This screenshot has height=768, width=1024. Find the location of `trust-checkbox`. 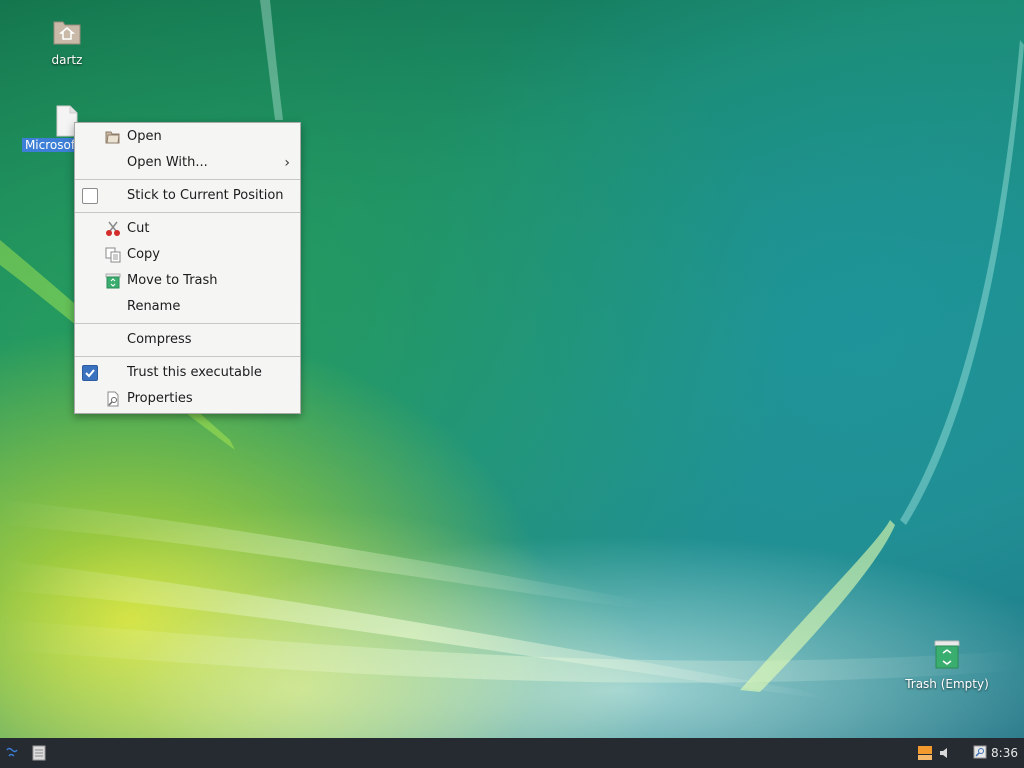

trust-checkbox is located at coordinates (90, 373).